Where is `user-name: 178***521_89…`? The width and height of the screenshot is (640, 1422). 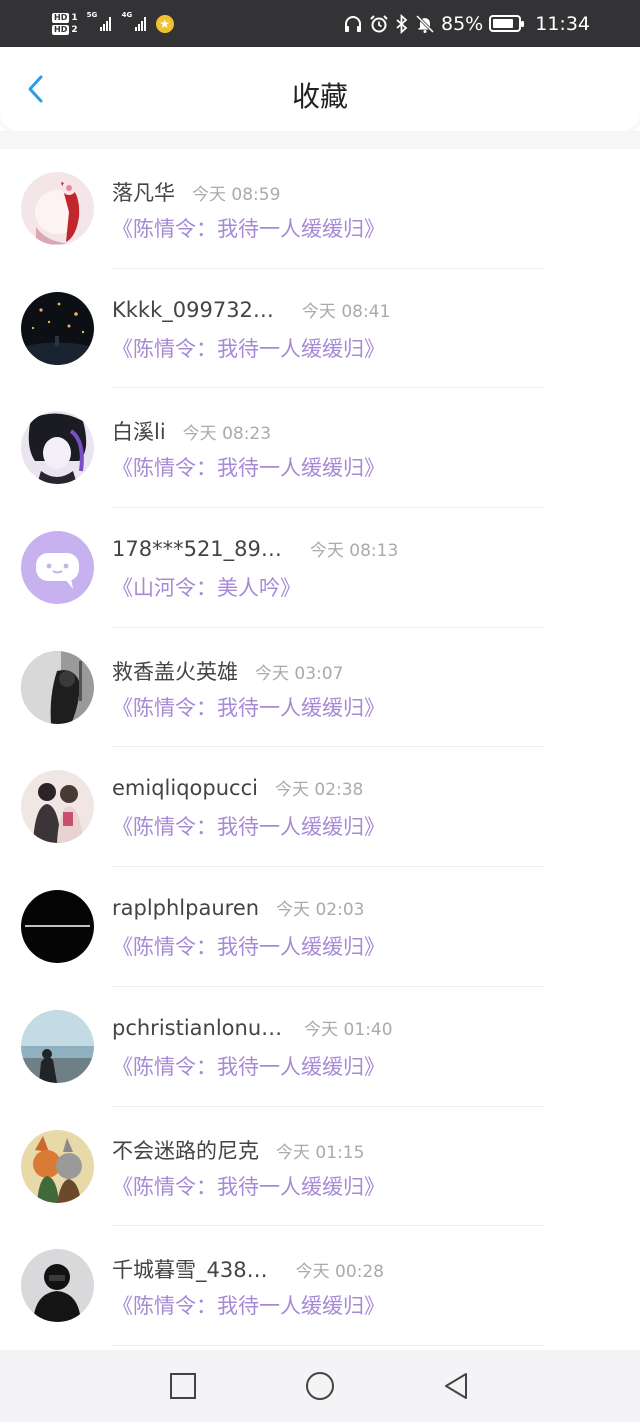
user-name: 178***521_89… is located at coordinates (197, 549).